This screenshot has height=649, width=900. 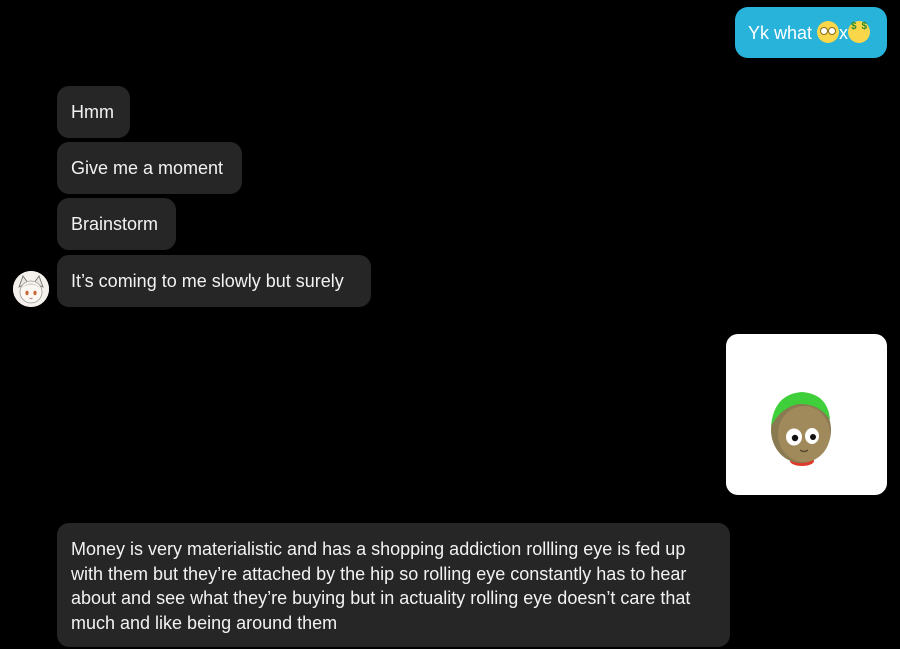 I want to click on message-text: It’s coming to me slowly but surely, so click(x=207, y=281).